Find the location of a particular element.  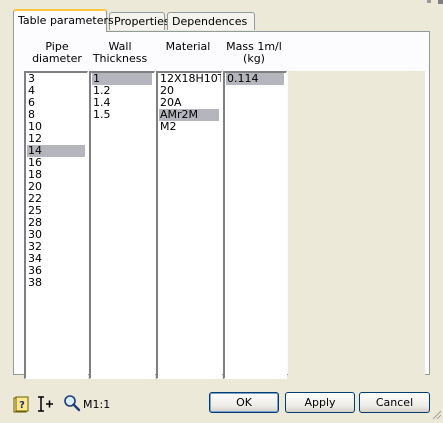

tab-table-parameters: Table parameters is located at coordinates (63, 20).